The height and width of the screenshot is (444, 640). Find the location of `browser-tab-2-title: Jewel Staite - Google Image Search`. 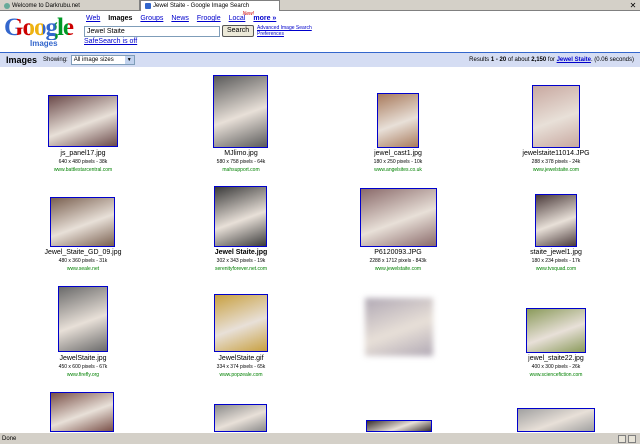

browser-tab-2-title: Jewel Staite - Google Image Search is located at coordinates (201, 6).